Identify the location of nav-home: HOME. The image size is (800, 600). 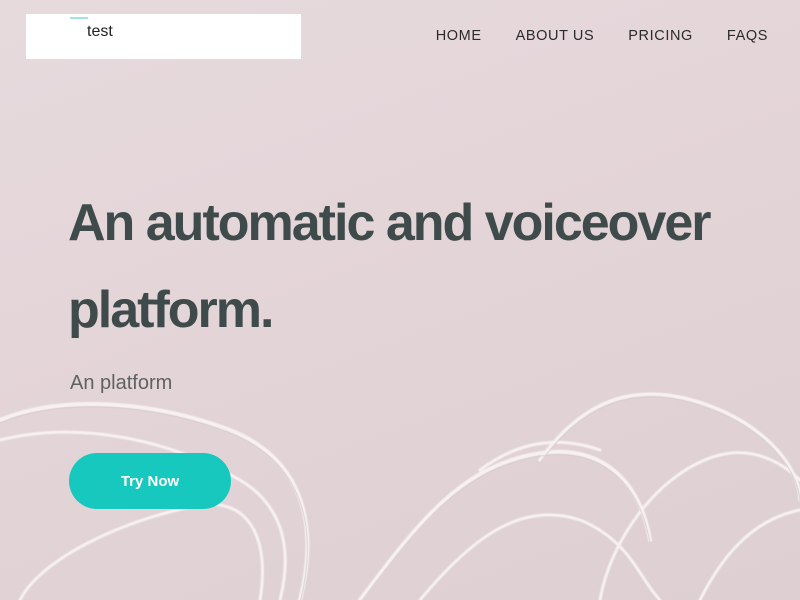
(459, 36).